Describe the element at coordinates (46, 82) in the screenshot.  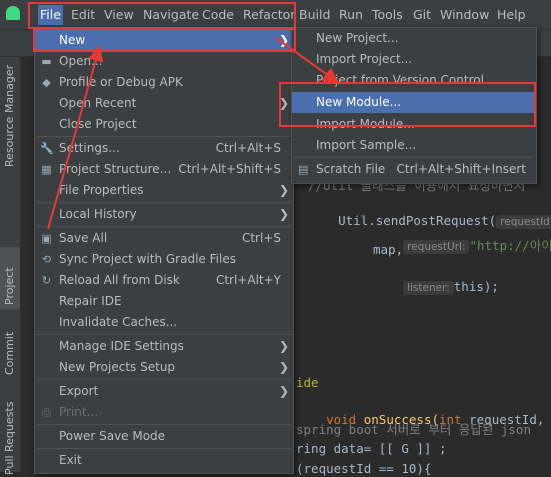
I see `apk-icon: ◆` at that location.